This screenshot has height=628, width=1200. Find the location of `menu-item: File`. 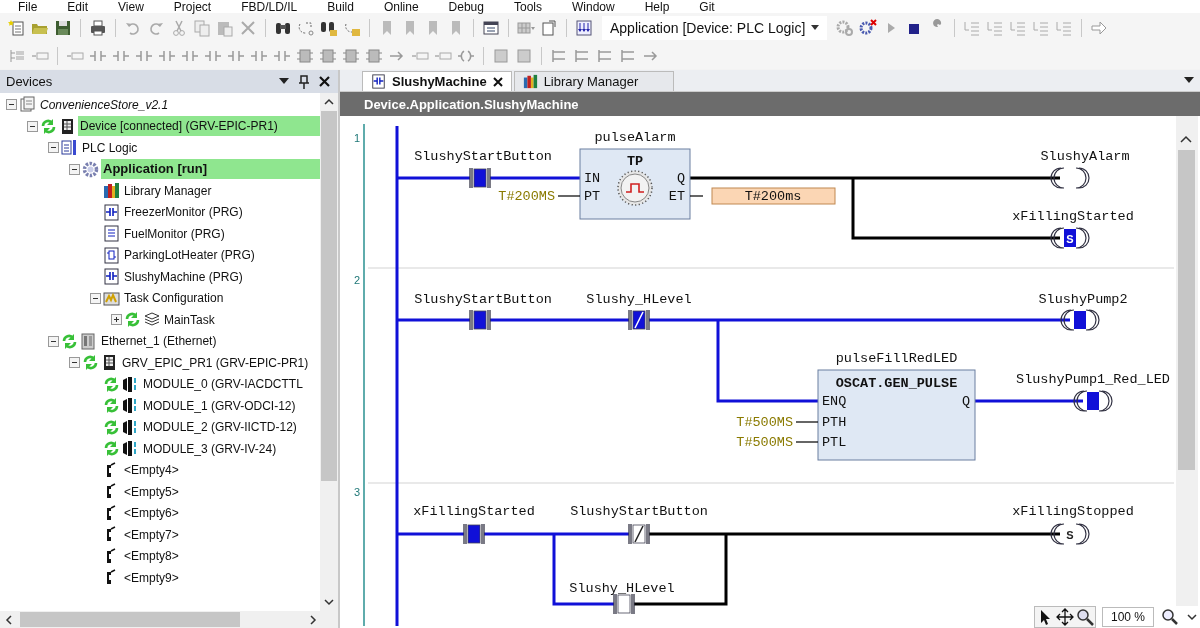

menu-item: File is located at coordinates (28, 7).